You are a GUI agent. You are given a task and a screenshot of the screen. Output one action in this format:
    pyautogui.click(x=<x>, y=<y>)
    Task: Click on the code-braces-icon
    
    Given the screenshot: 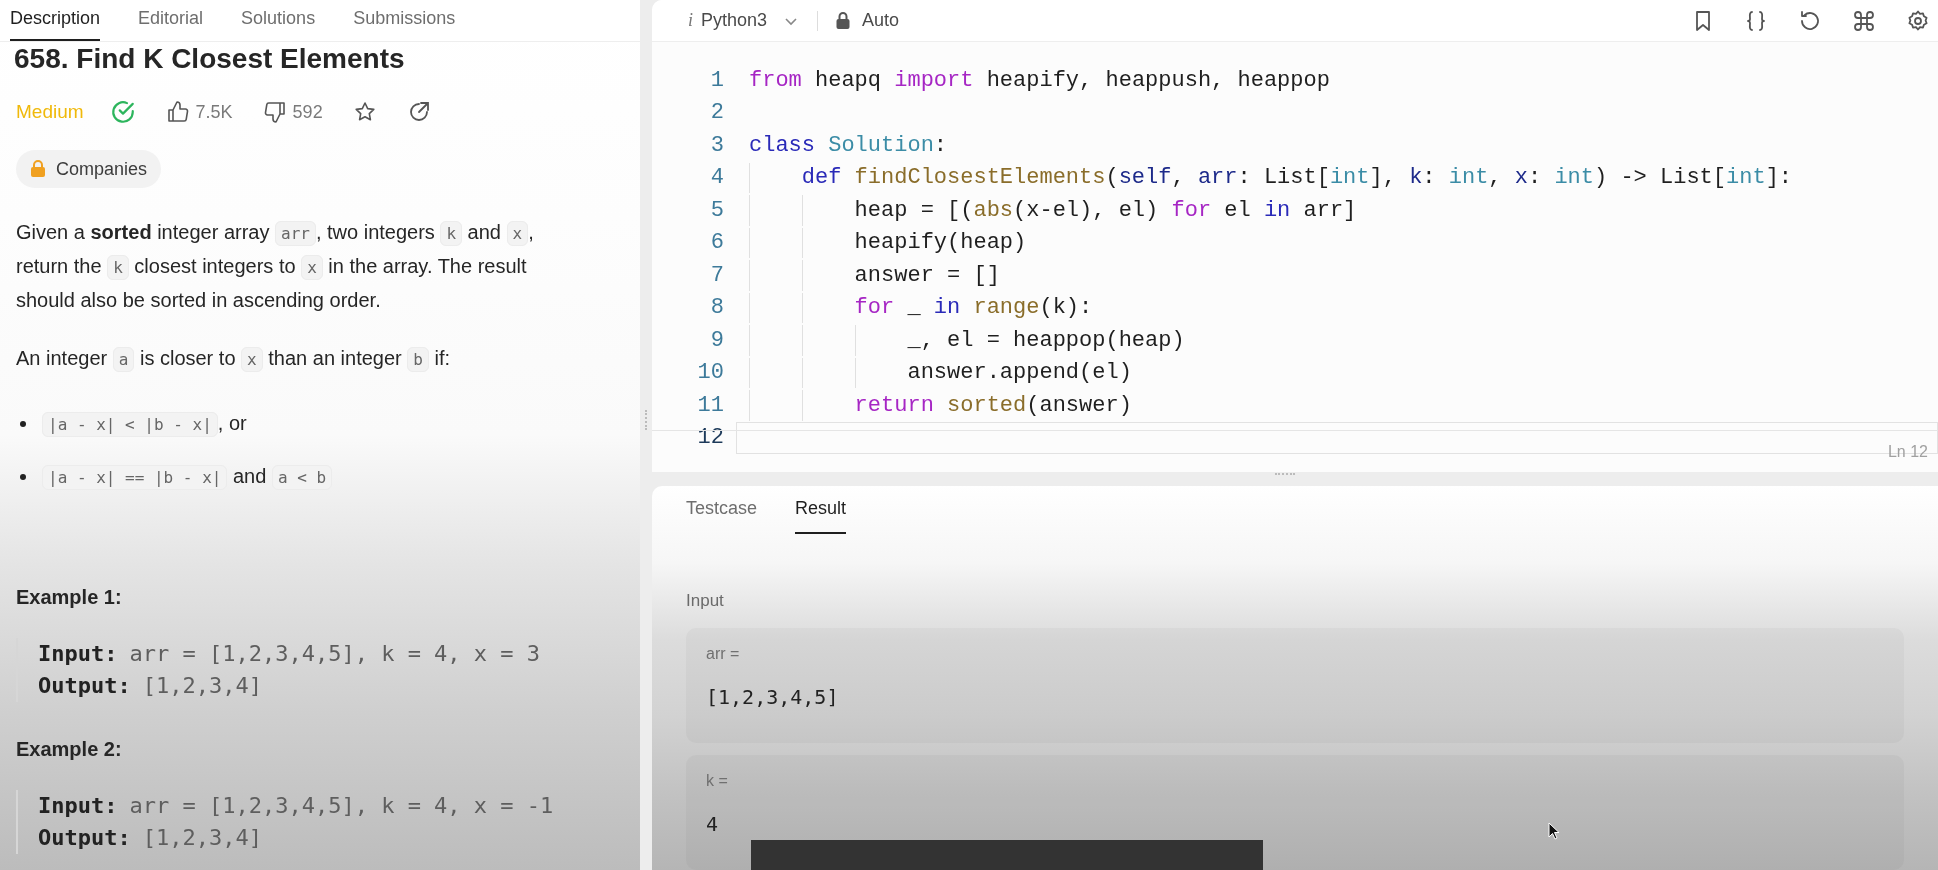 What is the action you would take?
    pyautogui.click(x=1756, y=20)
    